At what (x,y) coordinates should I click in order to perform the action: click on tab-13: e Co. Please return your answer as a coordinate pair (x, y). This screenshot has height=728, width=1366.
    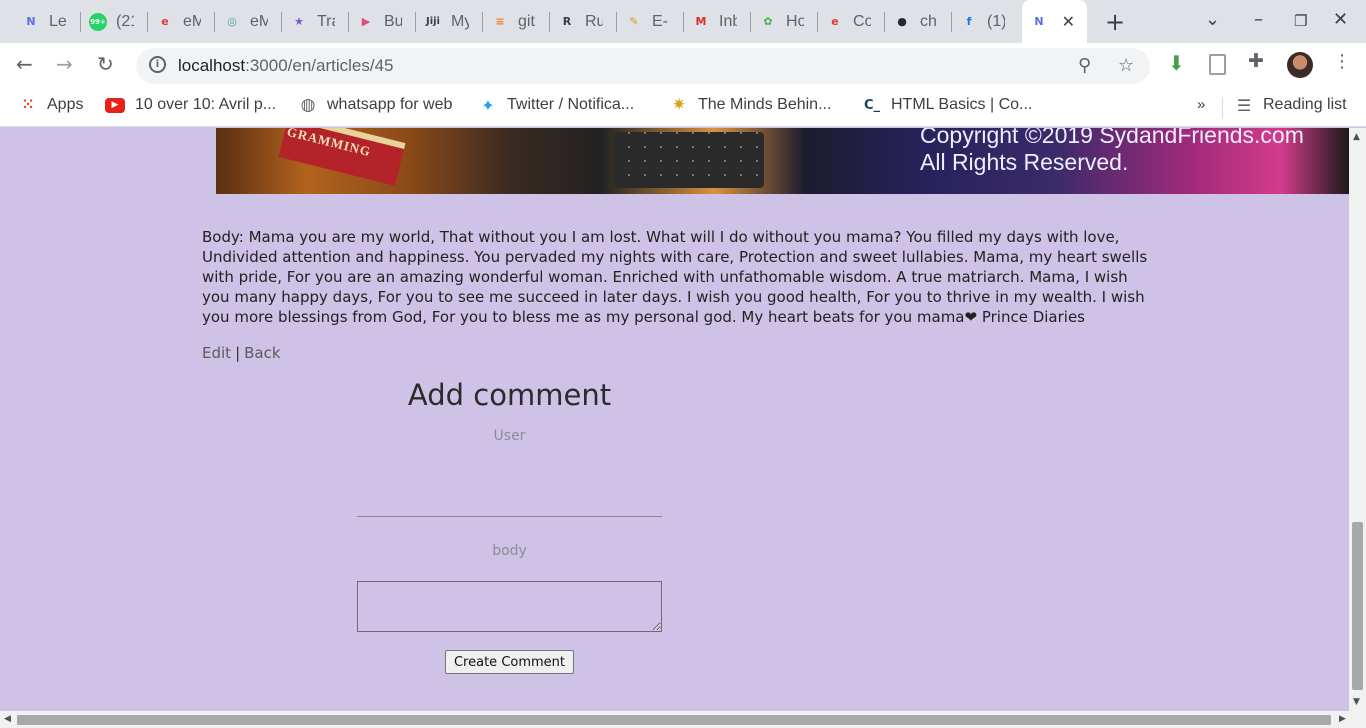
    Looking at the image, I should click on (851, 21).